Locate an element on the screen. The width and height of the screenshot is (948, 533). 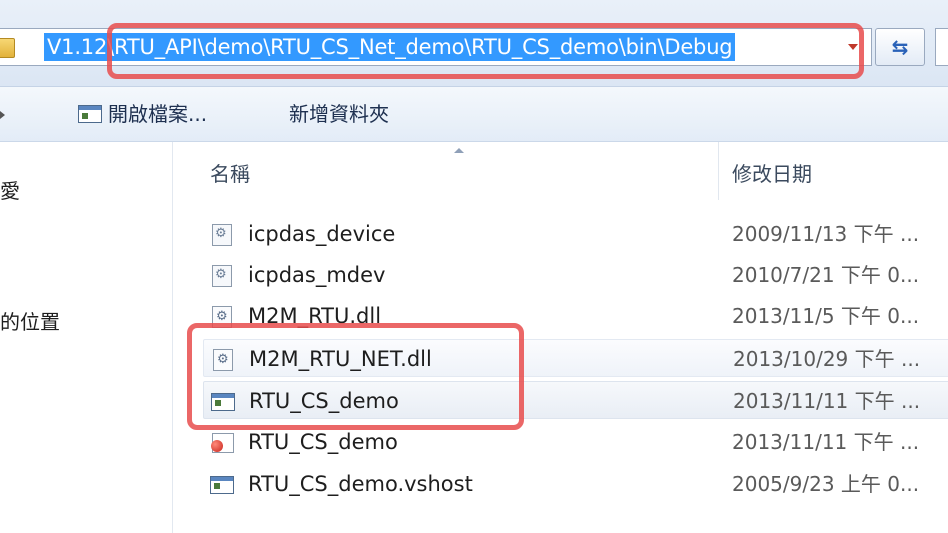
sort-up-icon is located at coordinates (459, 150).